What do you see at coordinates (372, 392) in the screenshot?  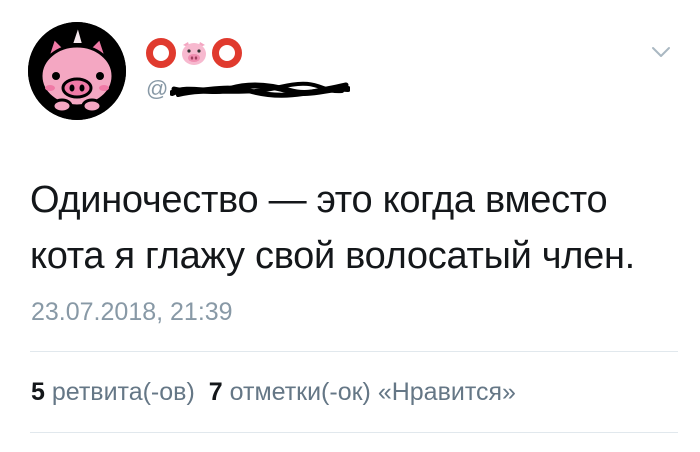 I see `likes-label: отметки(-ок) «Нравится»` at bounding box center [372, 392].